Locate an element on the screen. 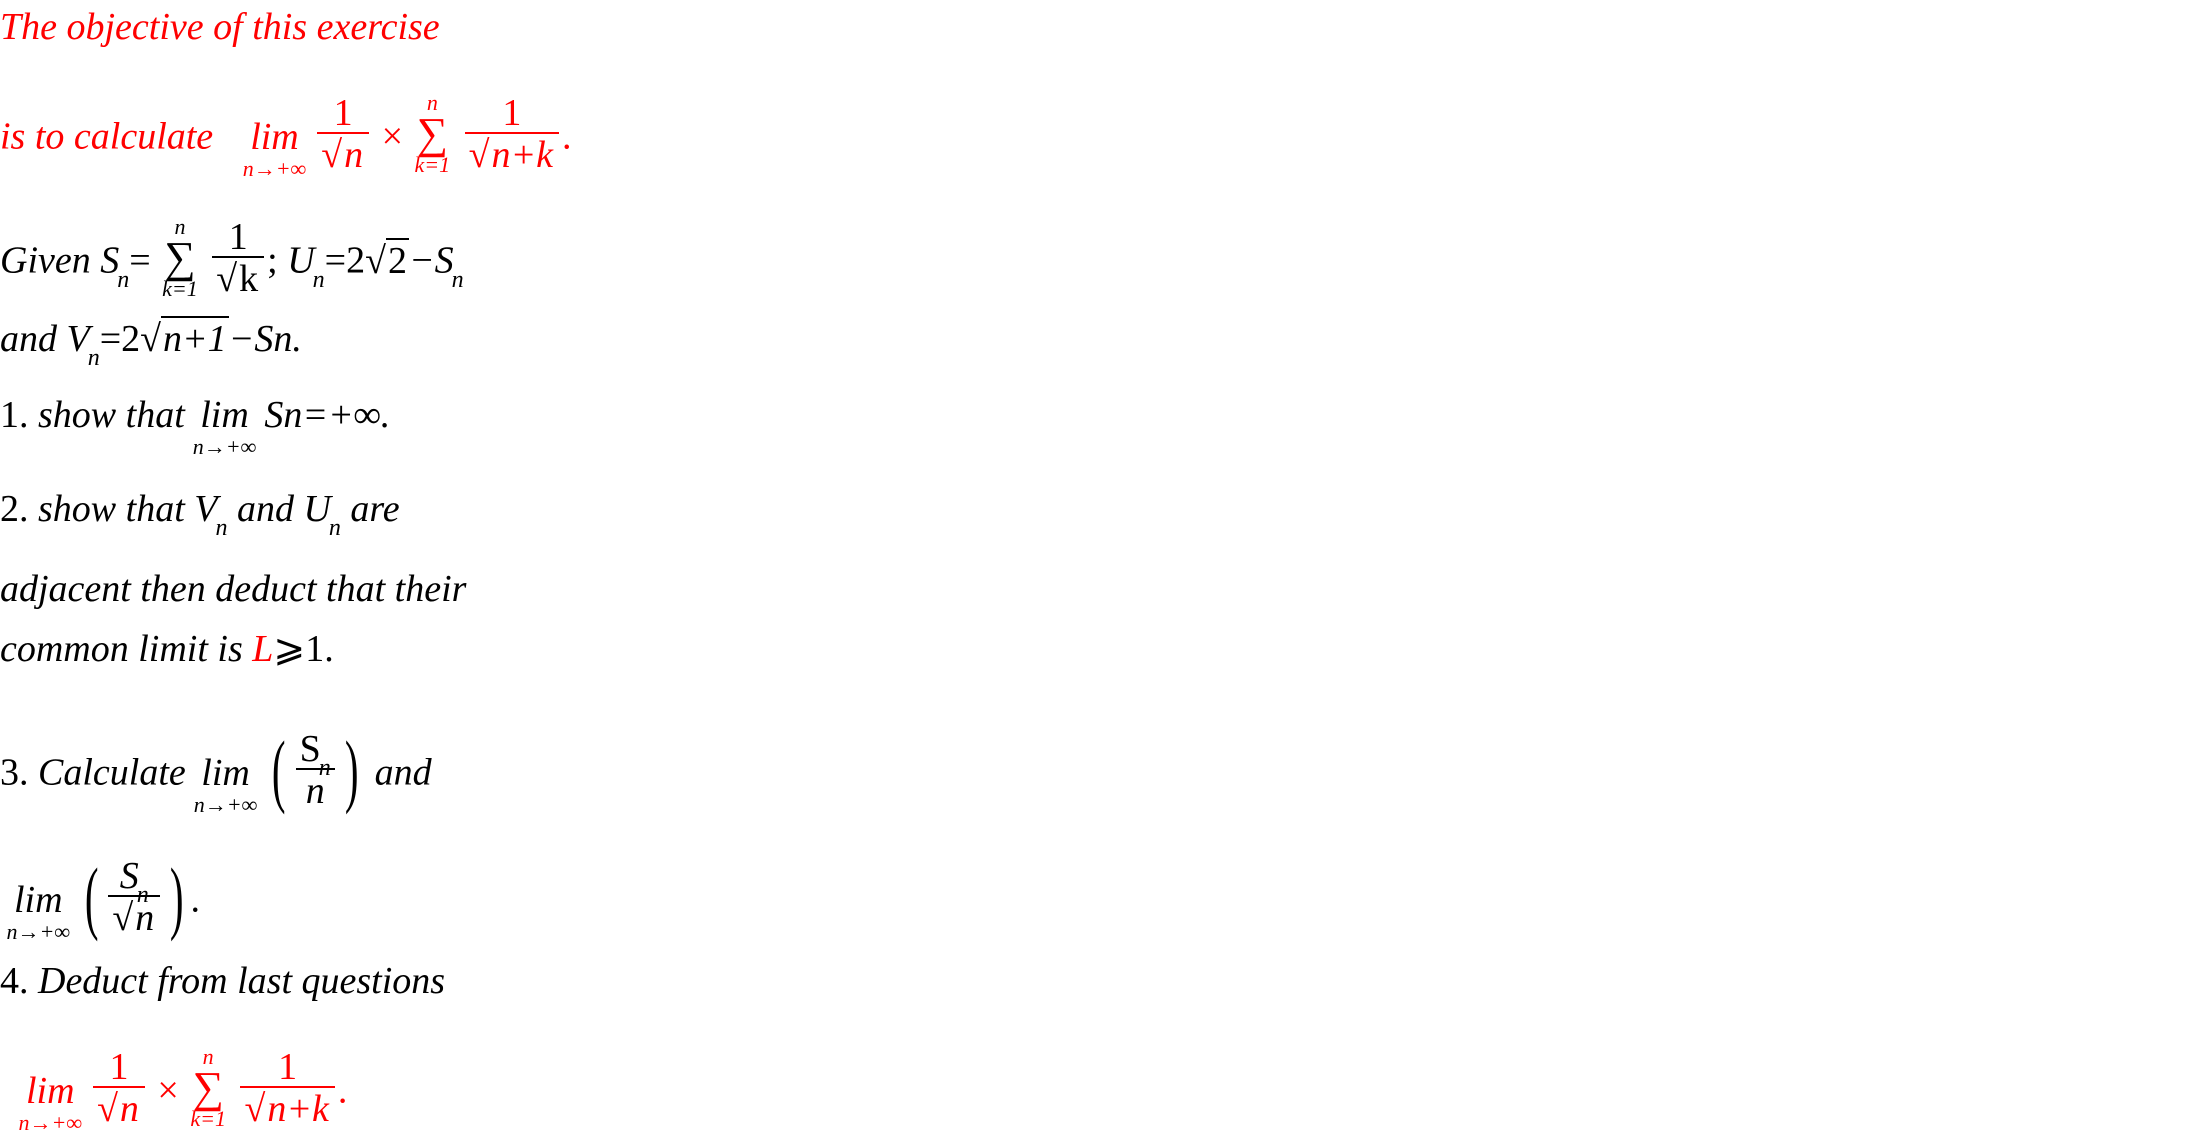 The width and height of the screenshot is (2192, 1148). v-rhs-suffix: −Sn. is located at coordinates (265, 339).